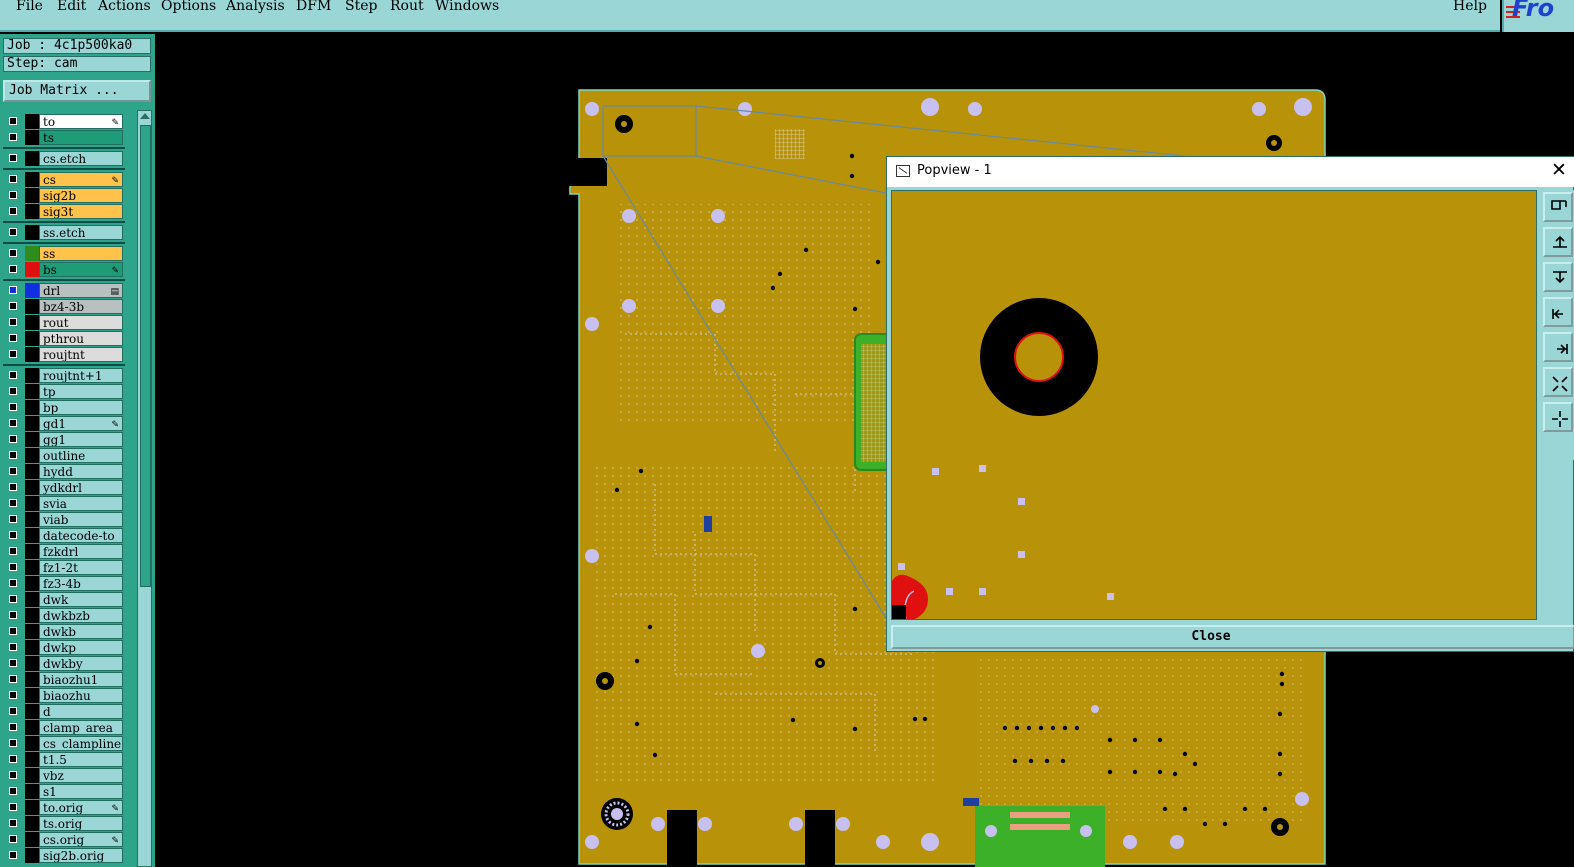 The image size is (1574, 867). I want to click on menu-rout: Rout, so click(407, 7).